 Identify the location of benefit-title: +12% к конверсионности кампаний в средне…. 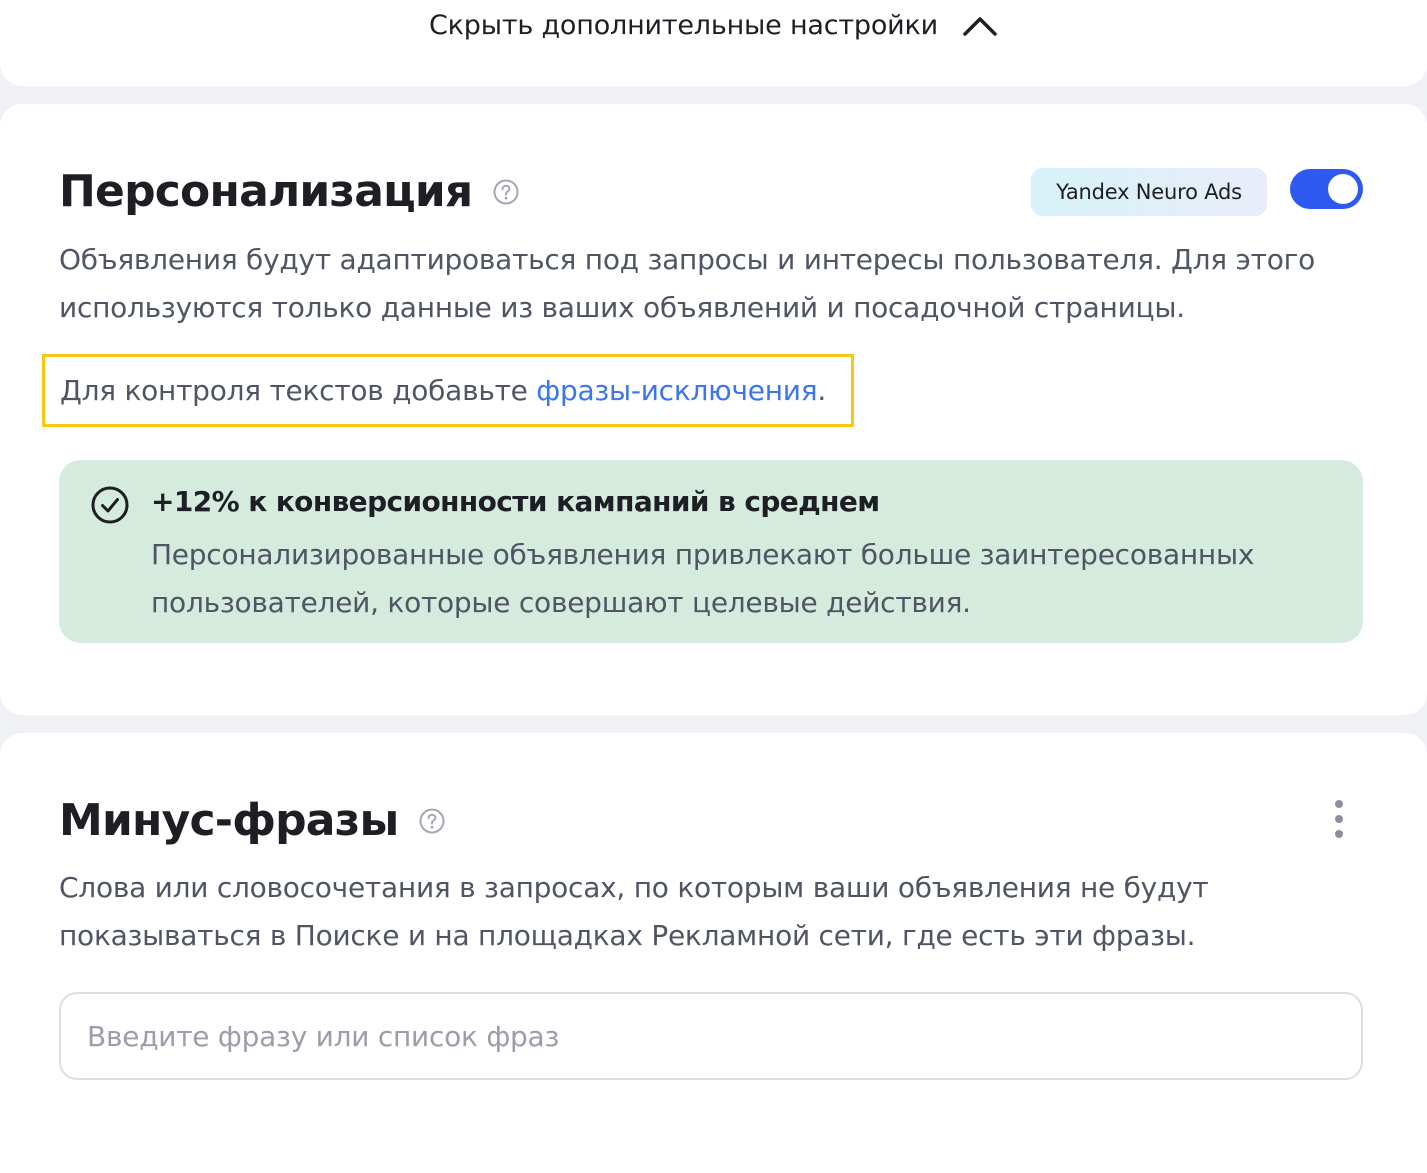
(515, 501).